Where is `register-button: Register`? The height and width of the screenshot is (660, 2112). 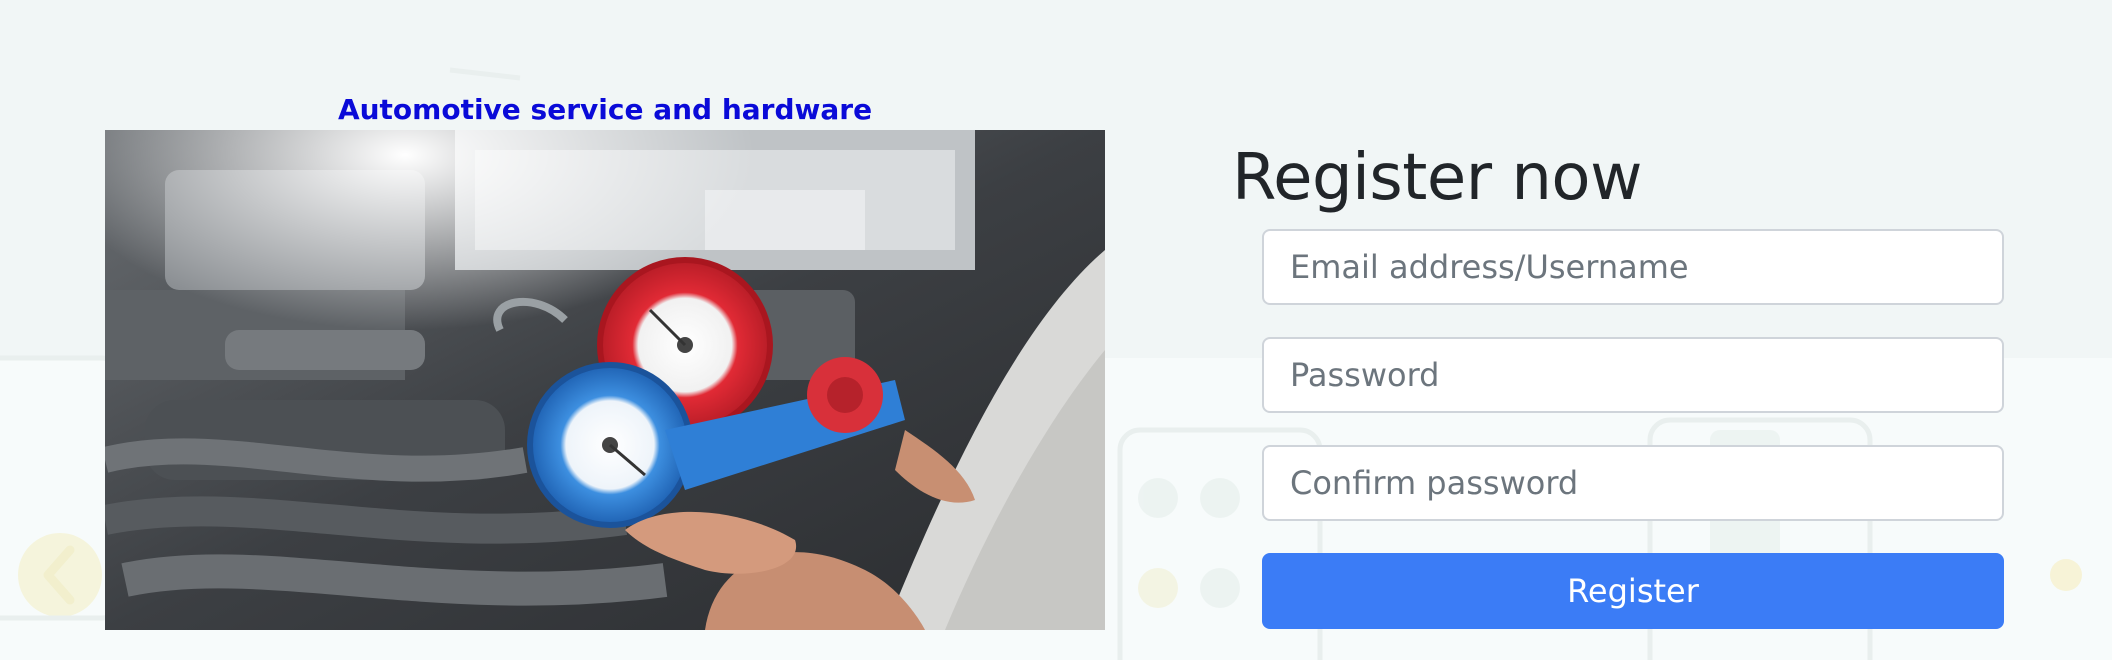
register-button: Register is located at coordinates (1633, 591).